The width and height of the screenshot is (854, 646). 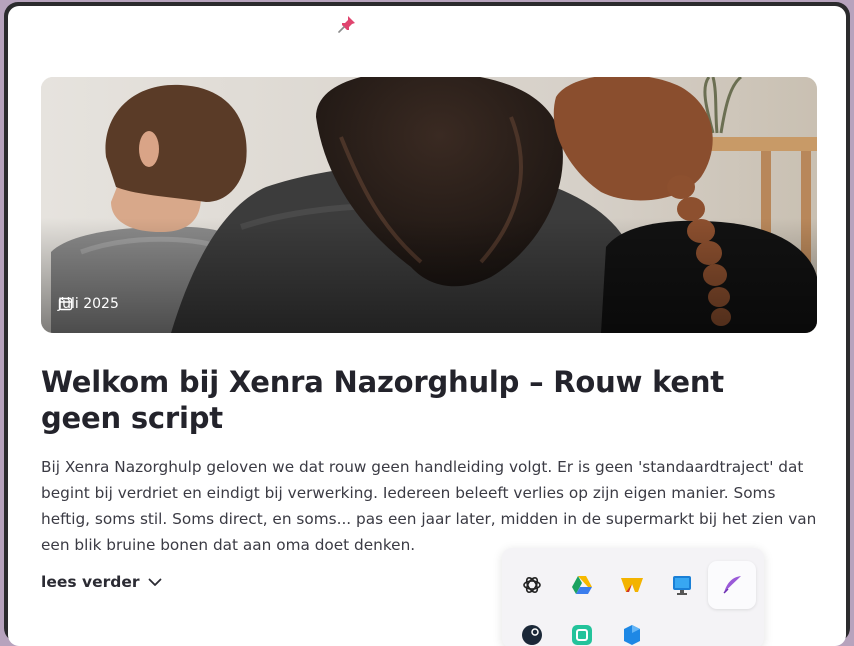 I want to click on read-more-link: lees verder, so click(x=101, y=582).